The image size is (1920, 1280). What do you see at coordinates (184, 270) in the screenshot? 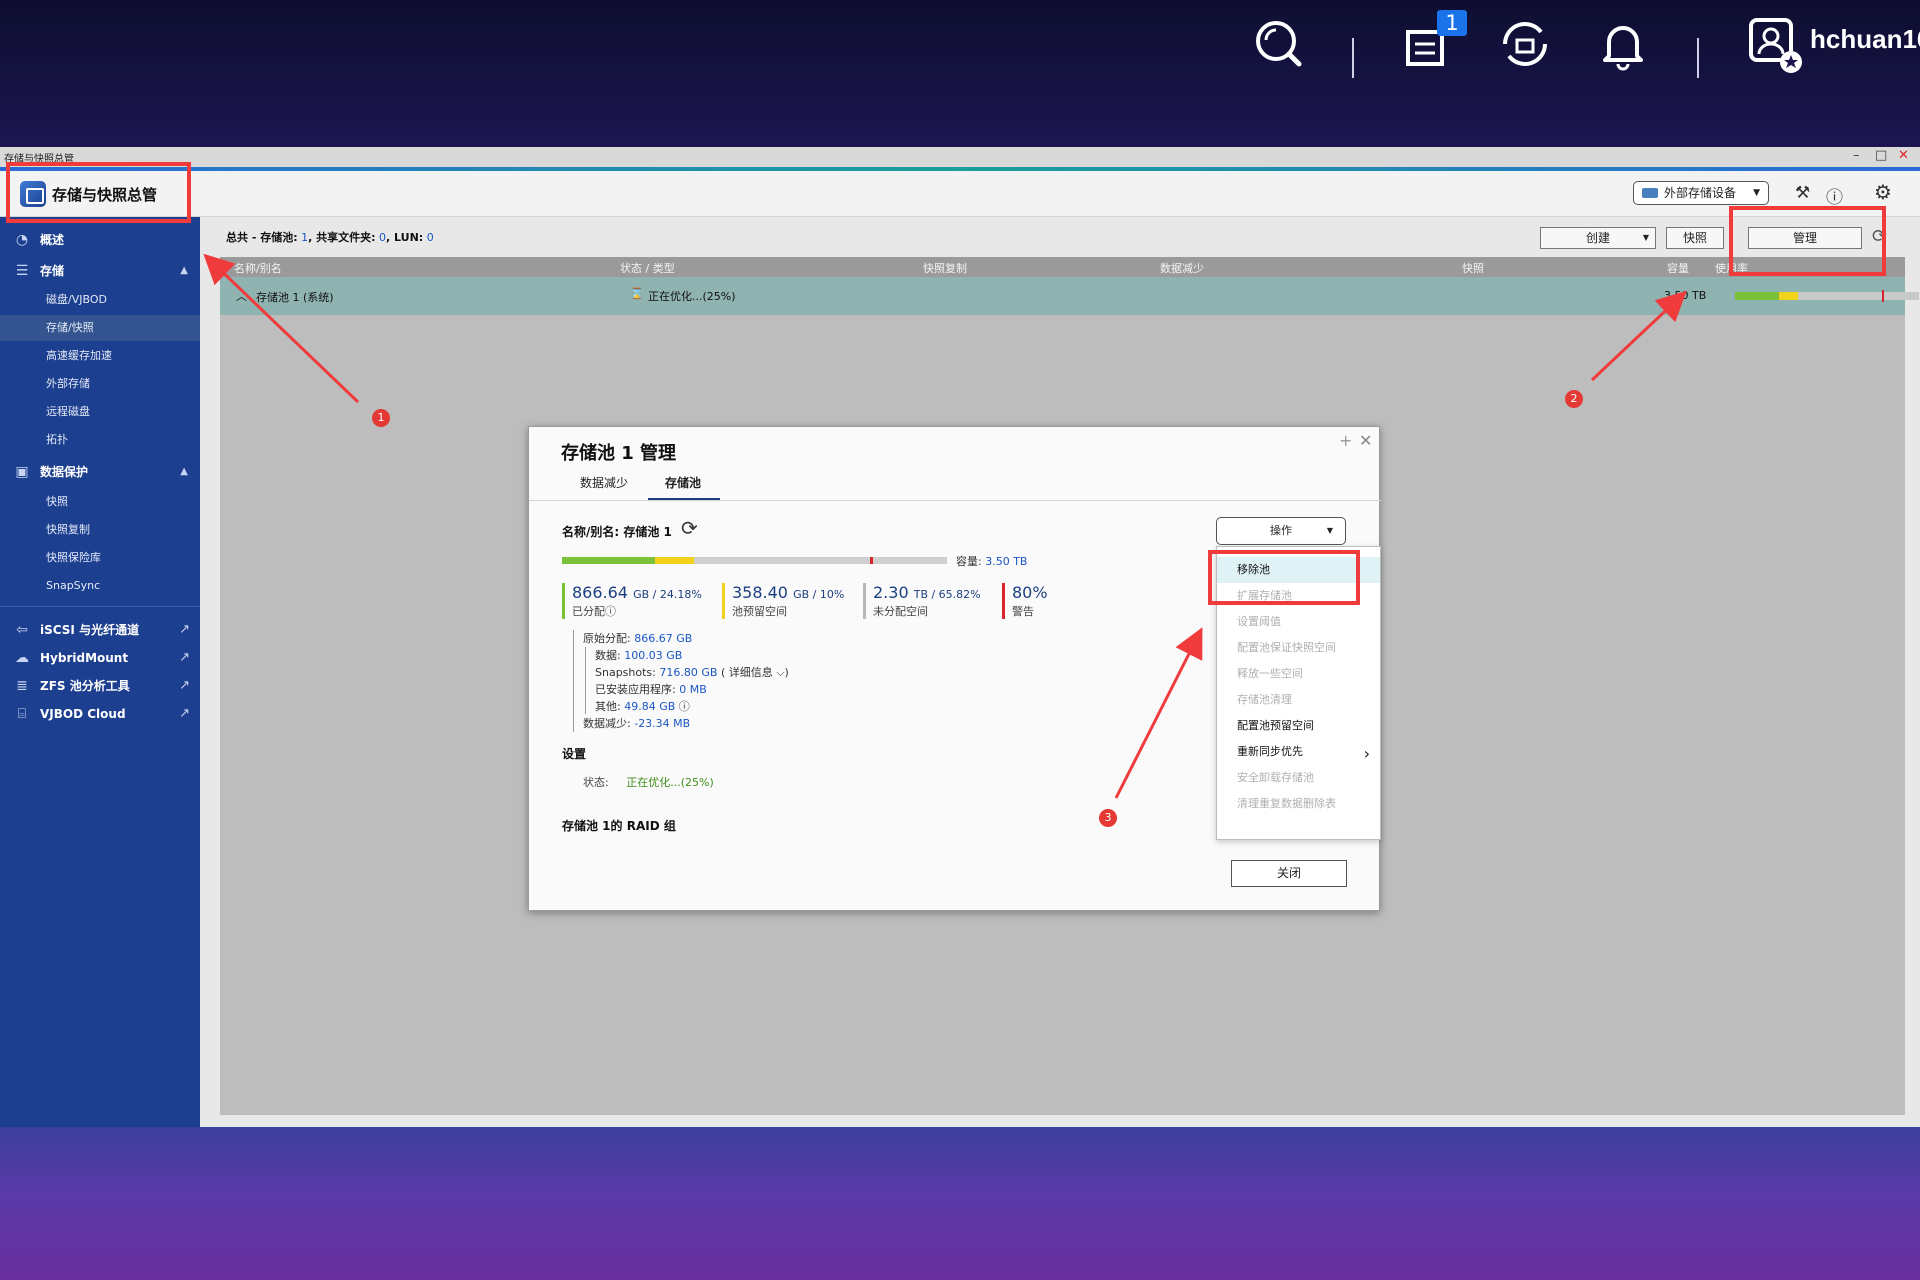
I see `chevron-up-icon: ▲` at bounding box center [184, 270].